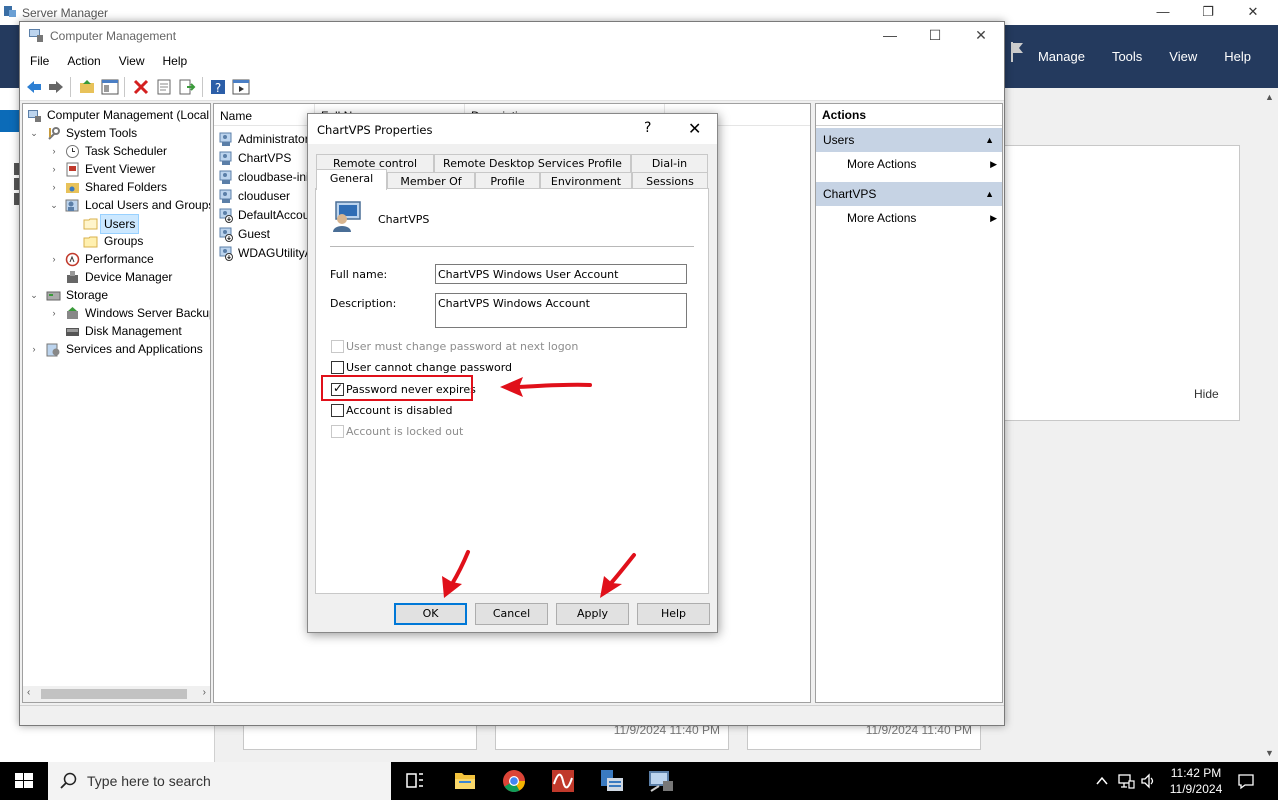 The width and height of the screenshot is (1278, 800). Describe the element at coordinates (241, 87) in the screenshot. I see `action-pane-icon` at that location.